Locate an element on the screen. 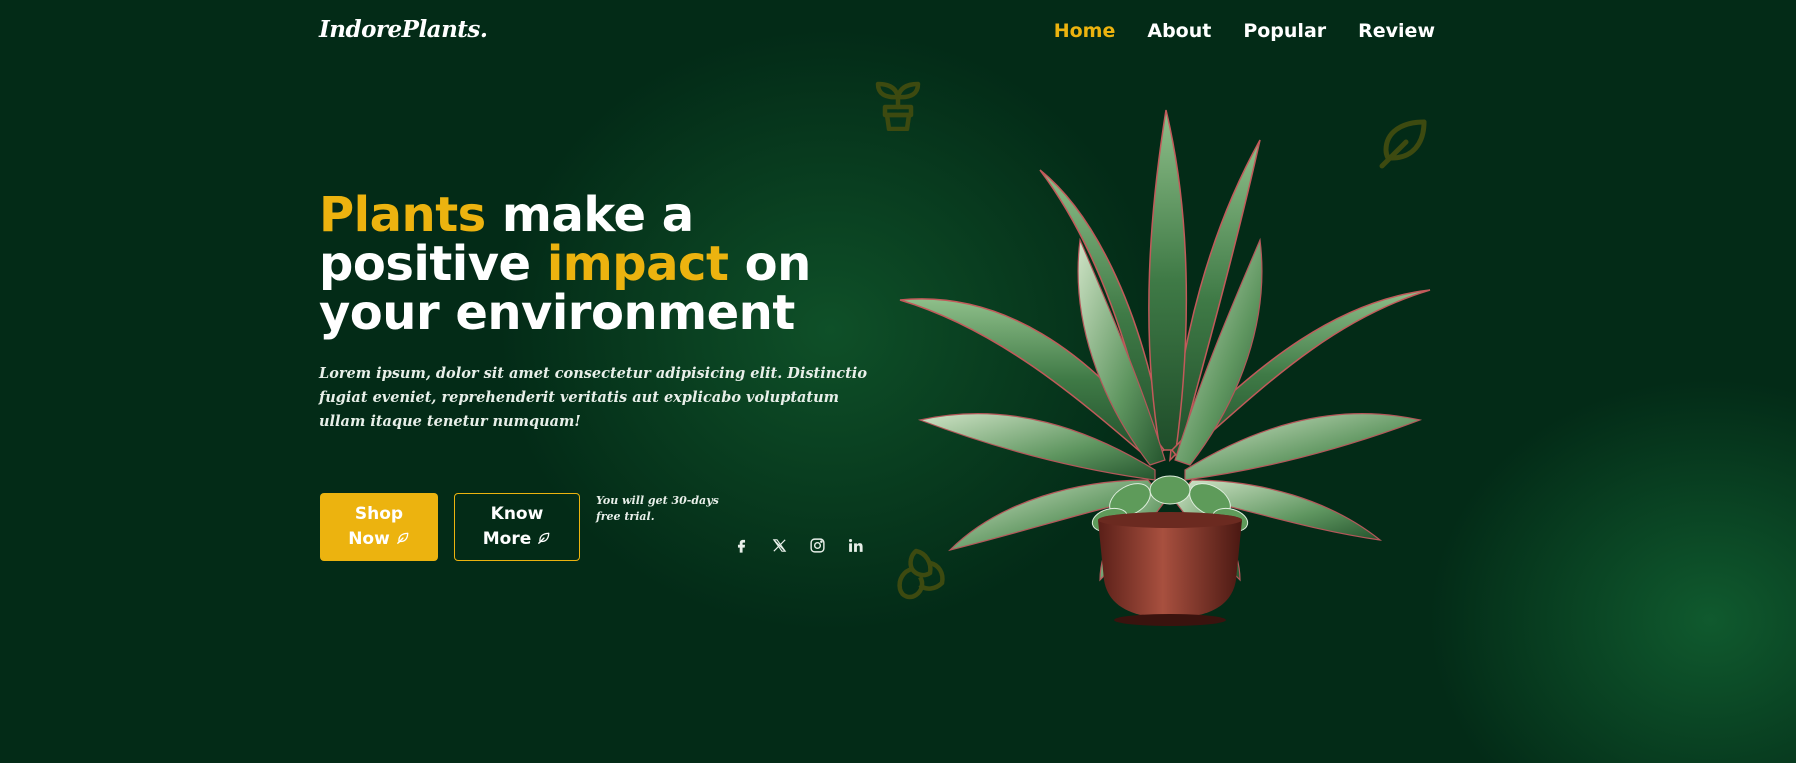 The image size is (1796, 763). headline-highlight-plants: Plants is located at coordinates (402, 215).